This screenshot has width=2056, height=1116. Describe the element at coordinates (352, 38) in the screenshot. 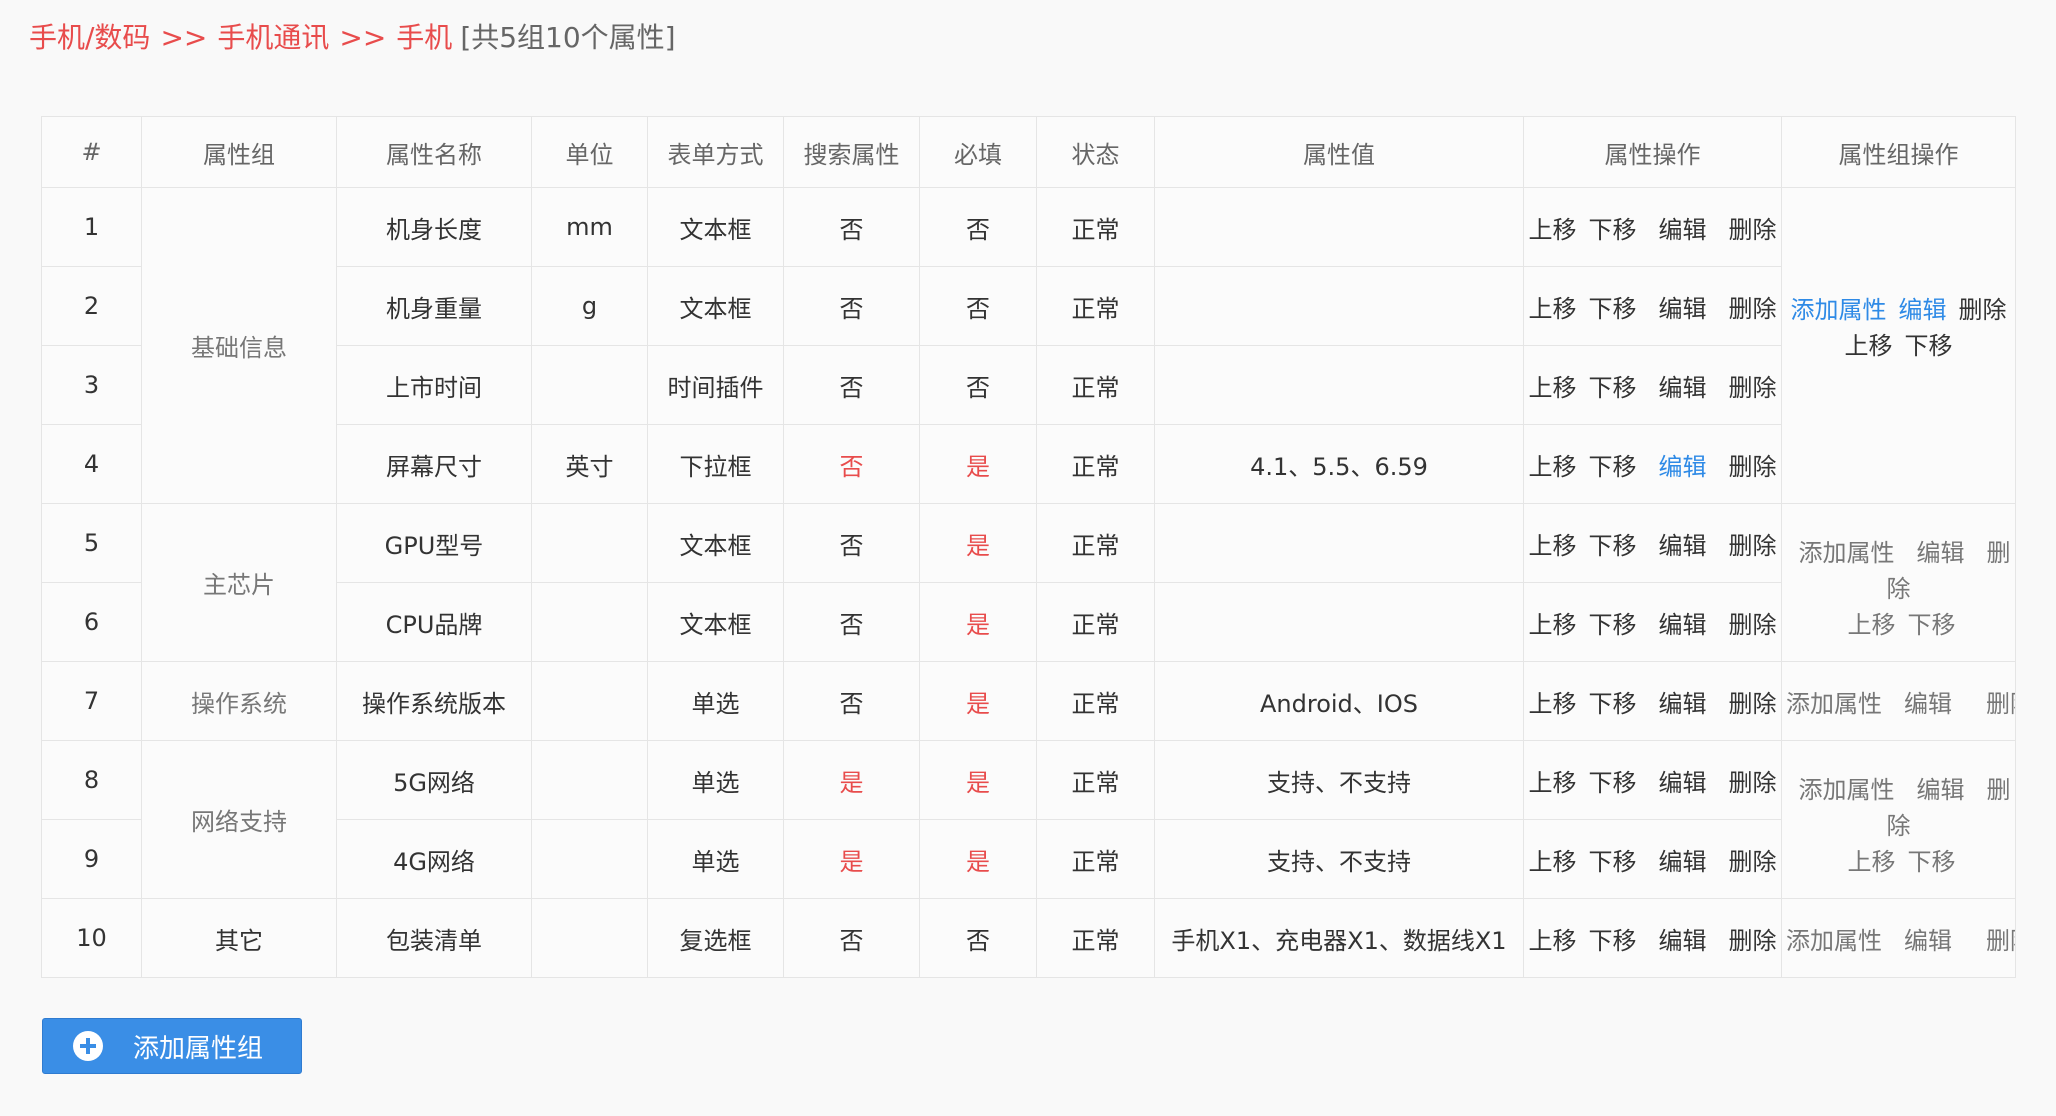

I see `breadcrumb: 手机/数码 >> 手机通讯 >> 手机 [共5组10个属性]` at that location.